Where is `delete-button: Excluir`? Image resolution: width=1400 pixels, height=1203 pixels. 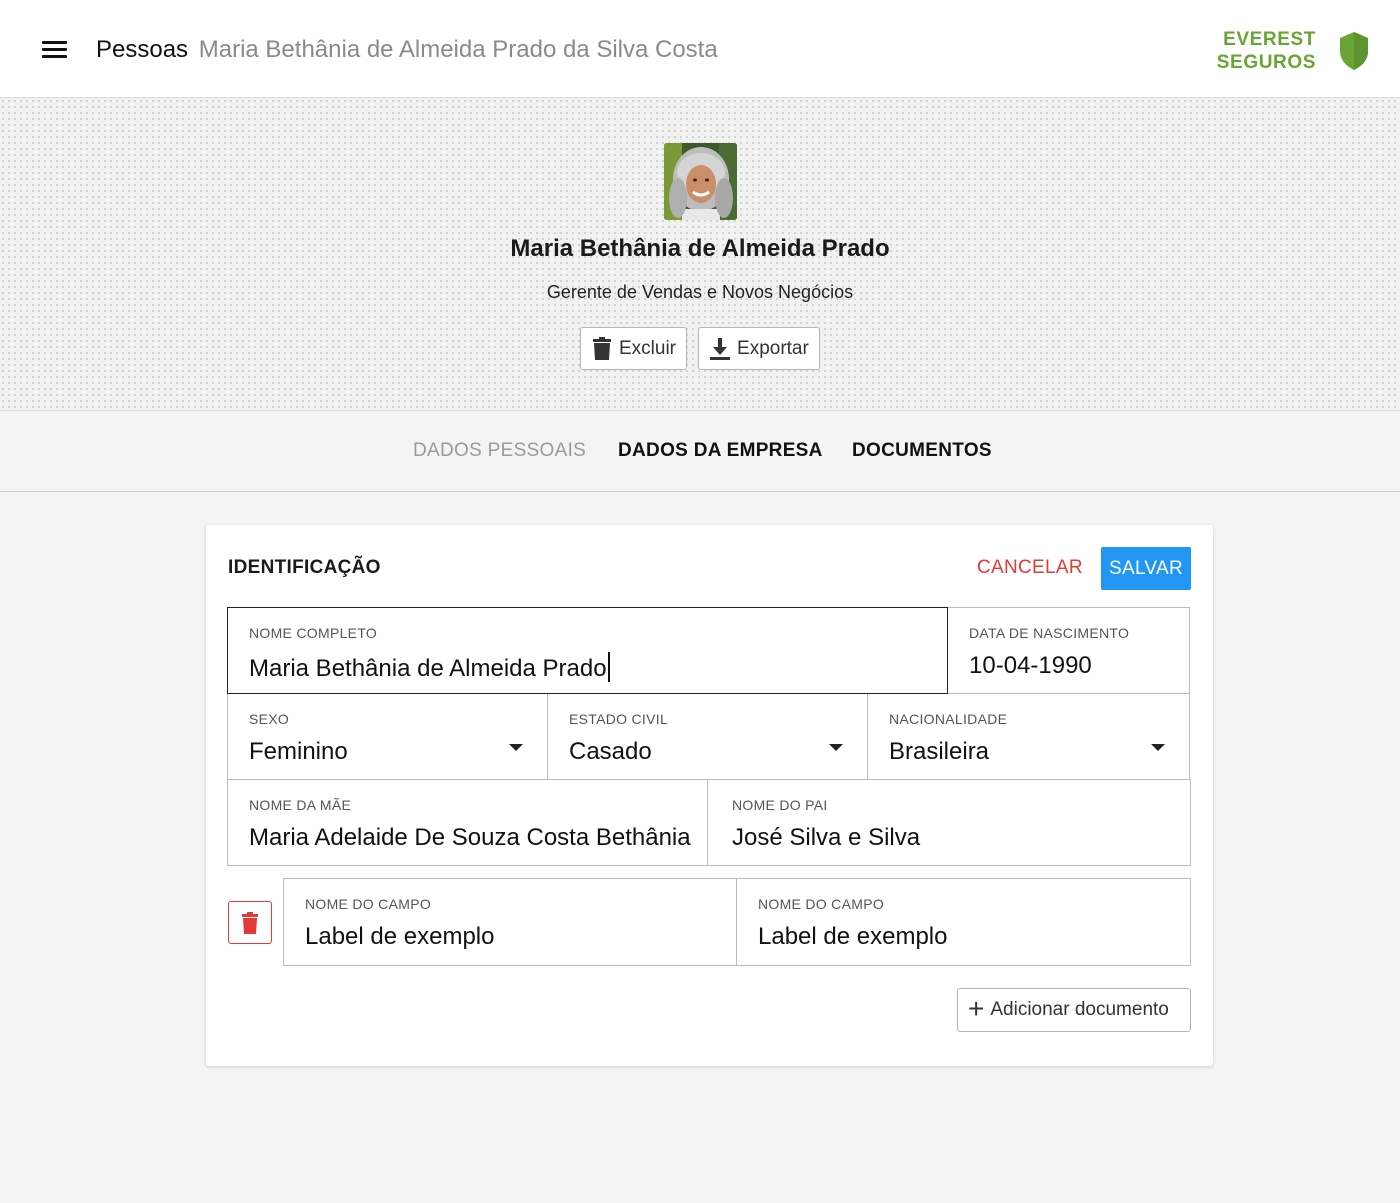
delete-button: Excluir is located at coordinates (634, 348).